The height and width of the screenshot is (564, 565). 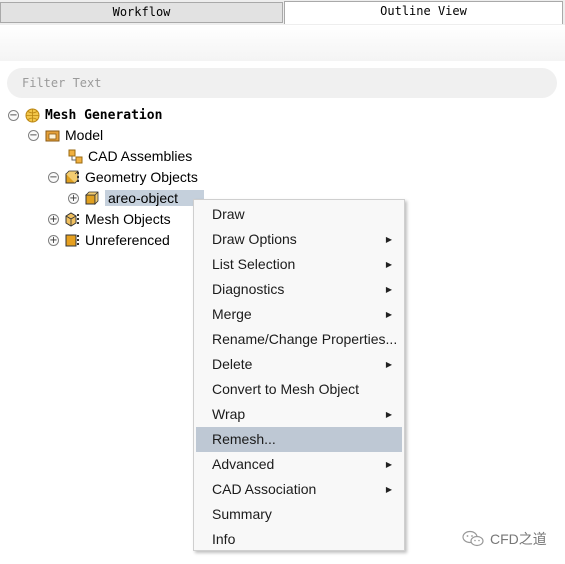 What do you see at coordinates (232, 314) in the screenshot?
I see `menu-item-label: Merge` at bounding box center [232, 314].